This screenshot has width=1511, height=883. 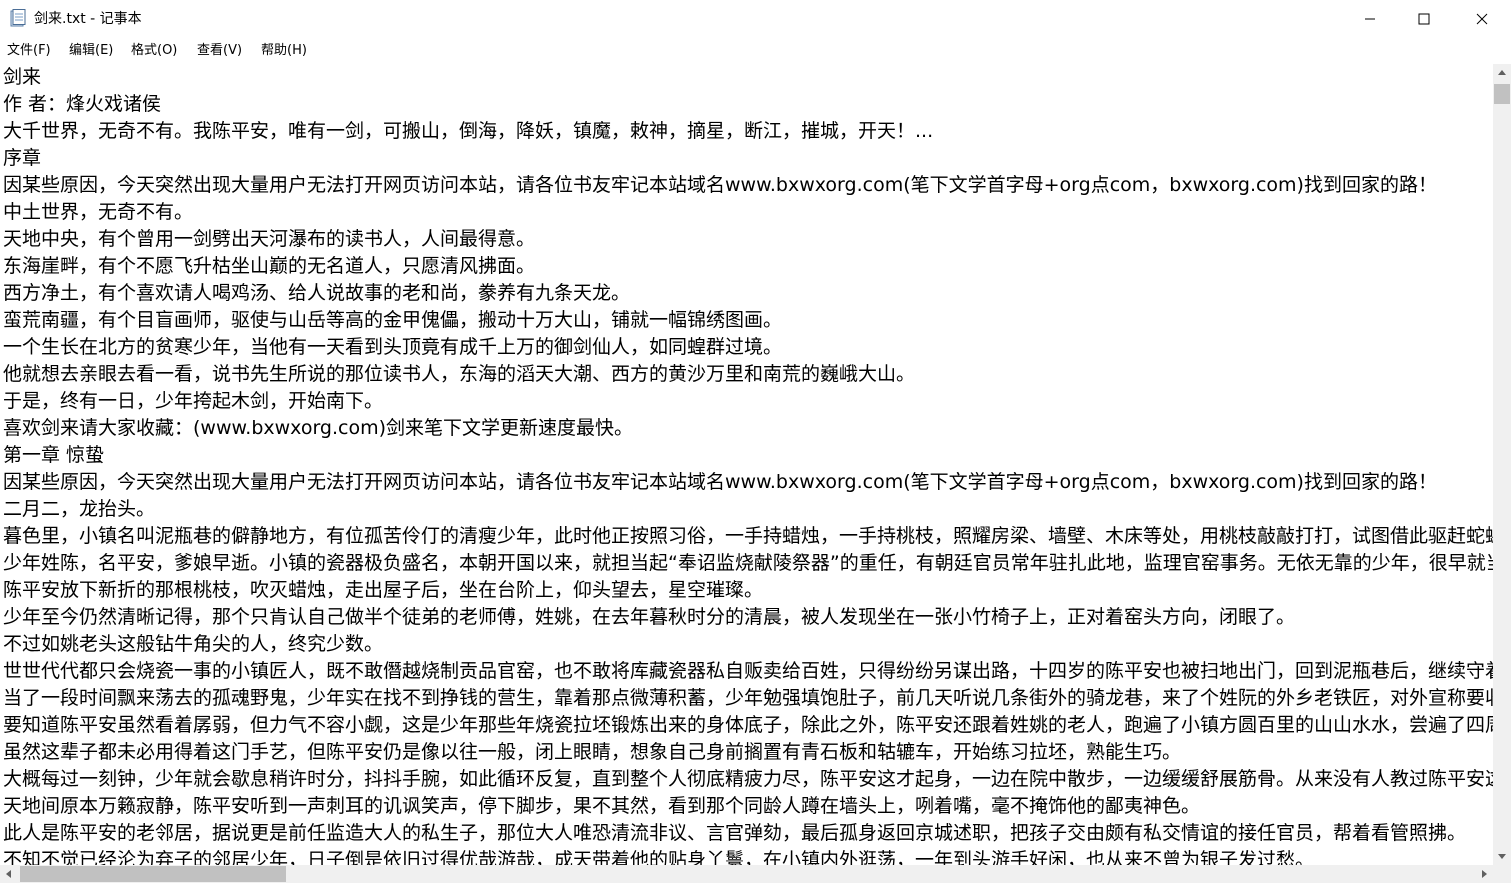 What do you see at coordinates (153, 874) in the screenshot?
I see `horizontal-scroll-thumb` at bounding box center [153, 874].